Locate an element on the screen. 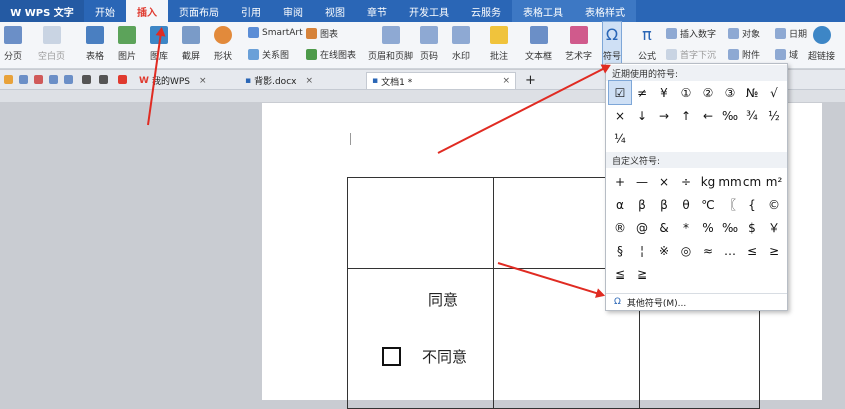  recent-symbol: ③ is located at coordinates (730, 92).